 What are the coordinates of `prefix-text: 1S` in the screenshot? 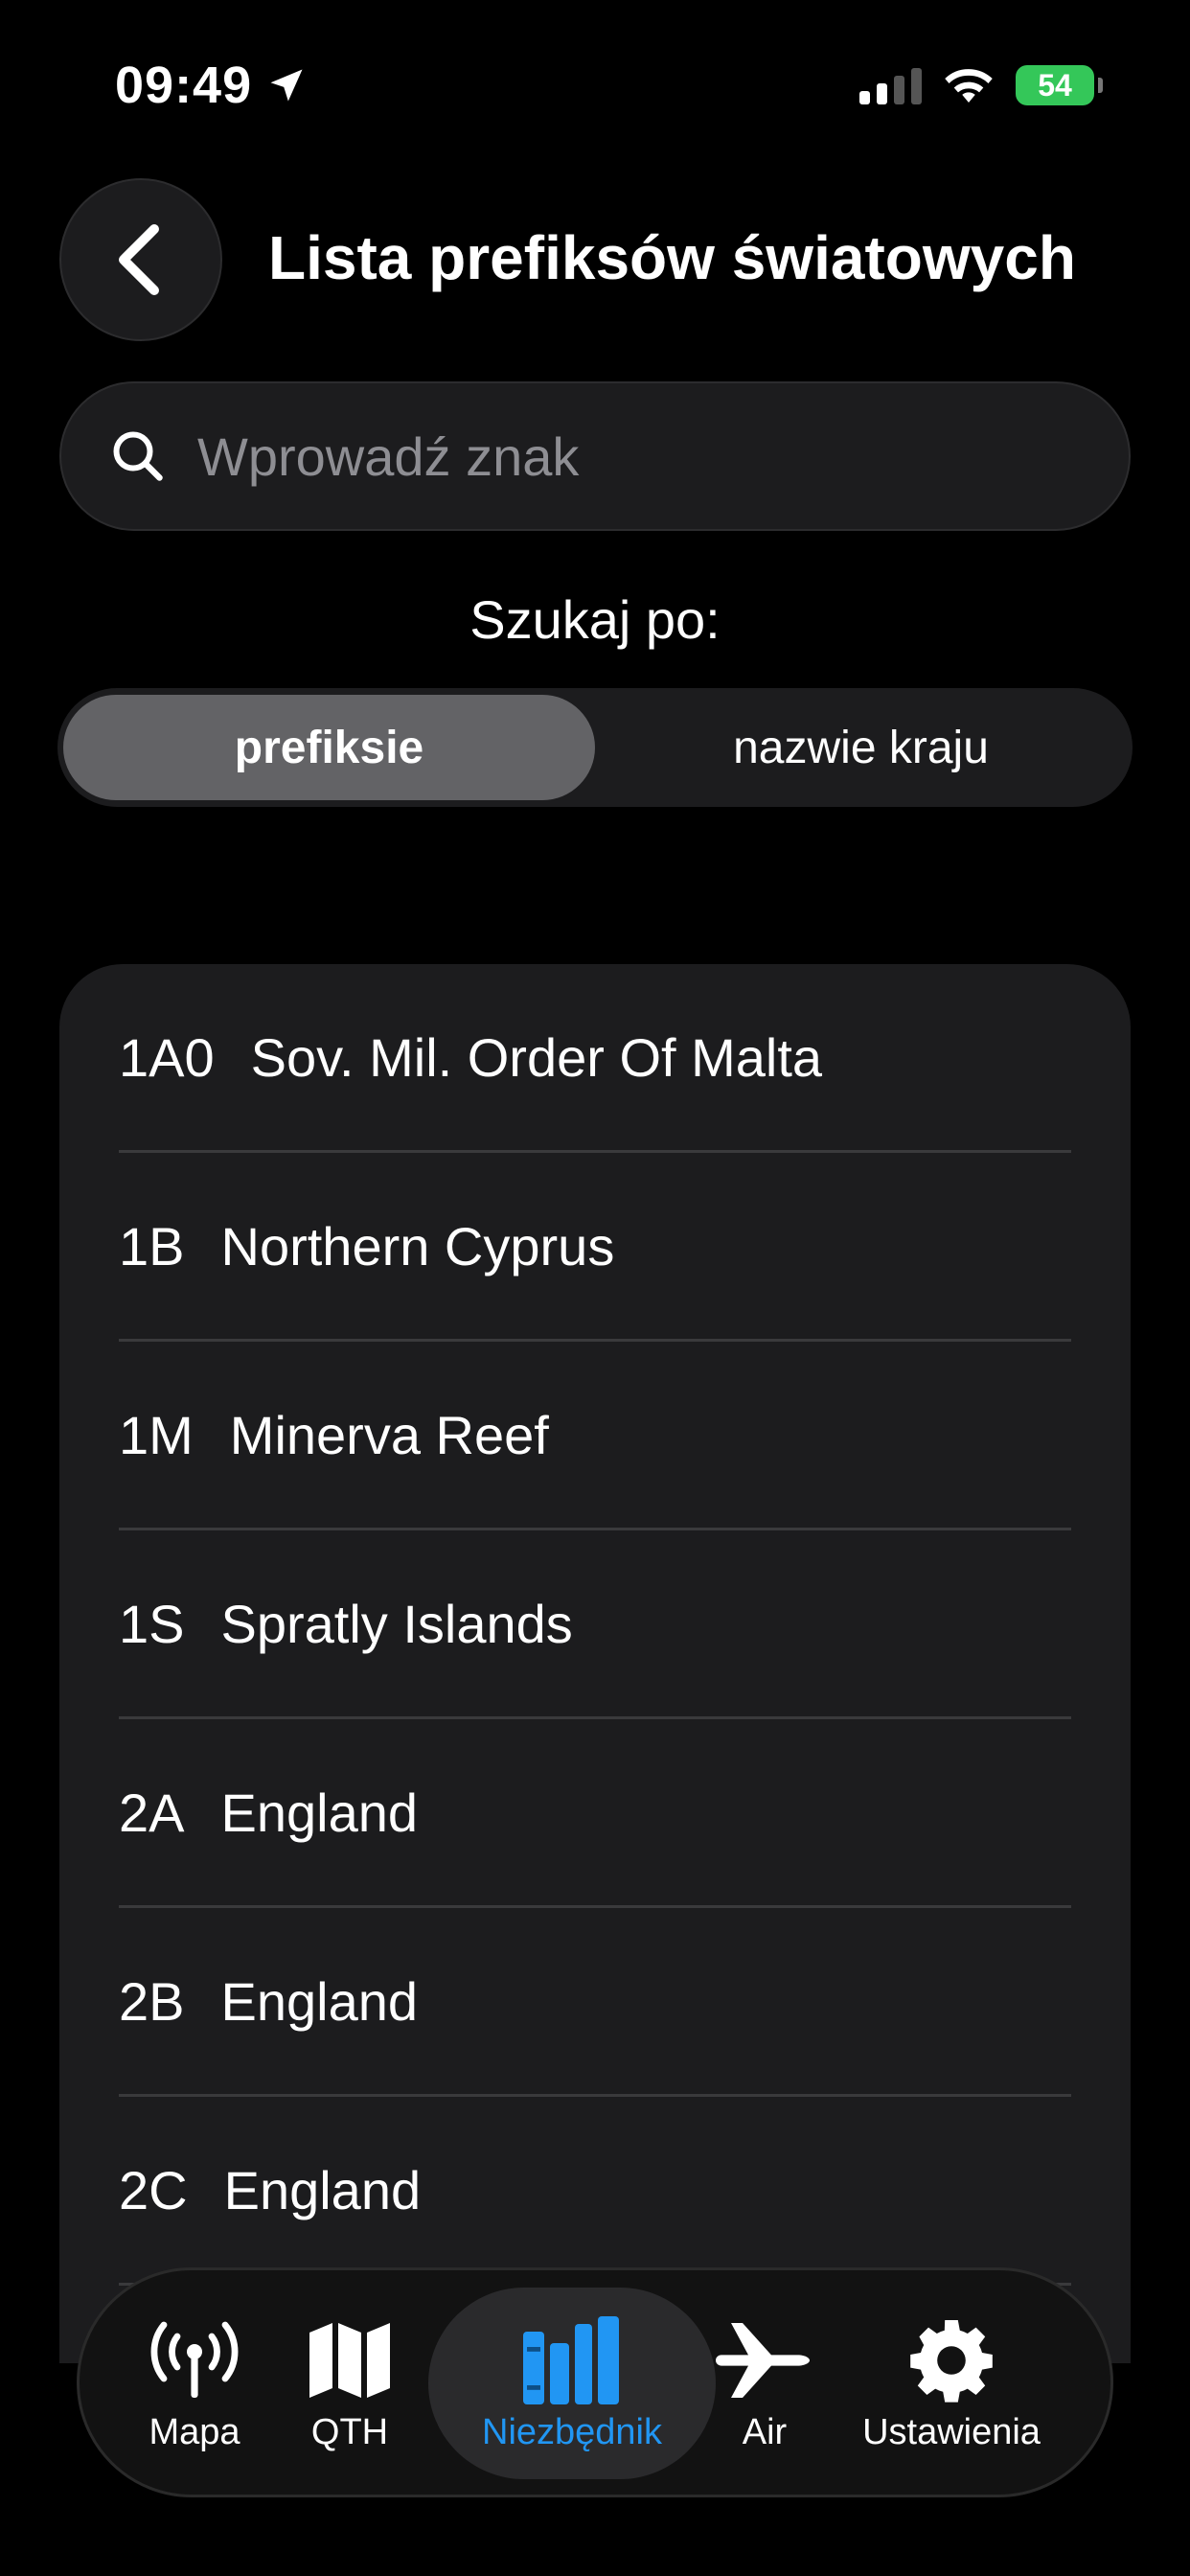 It's located at (152, 1623).